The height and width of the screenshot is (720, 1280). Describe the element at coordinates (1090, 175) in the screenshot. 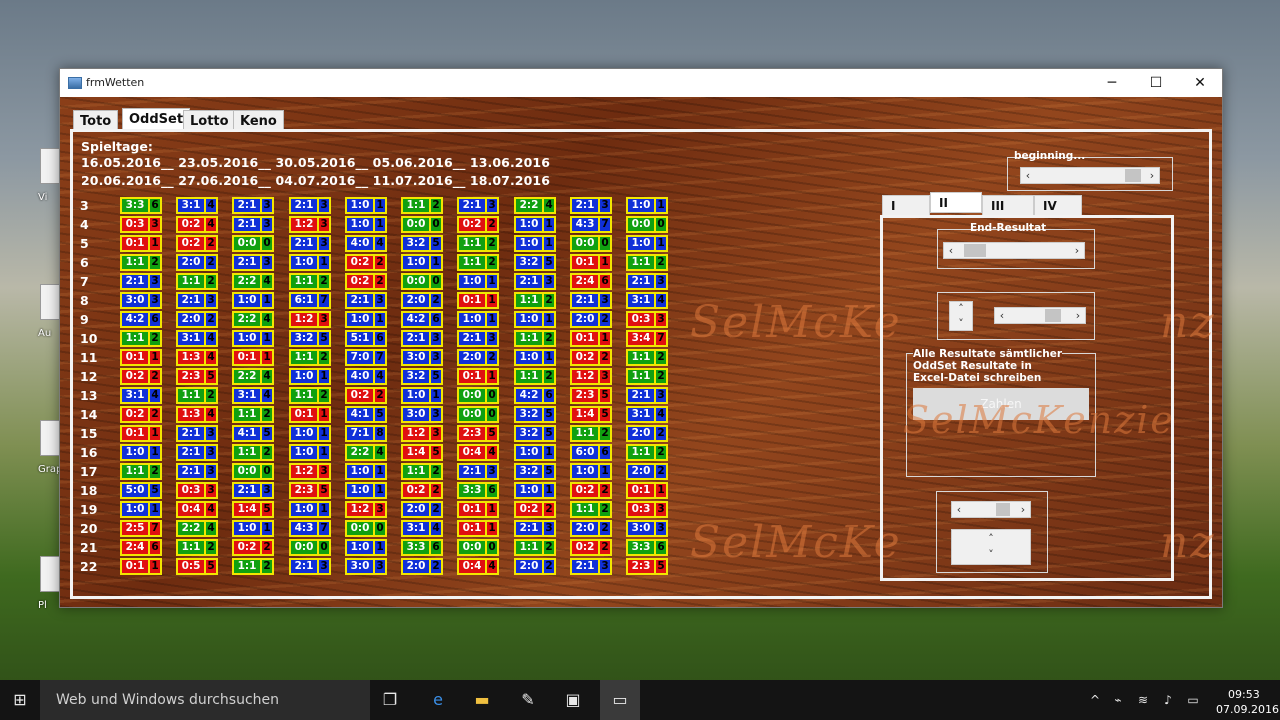

I see `beginning-scrollbar: ‹ ›` at that location.